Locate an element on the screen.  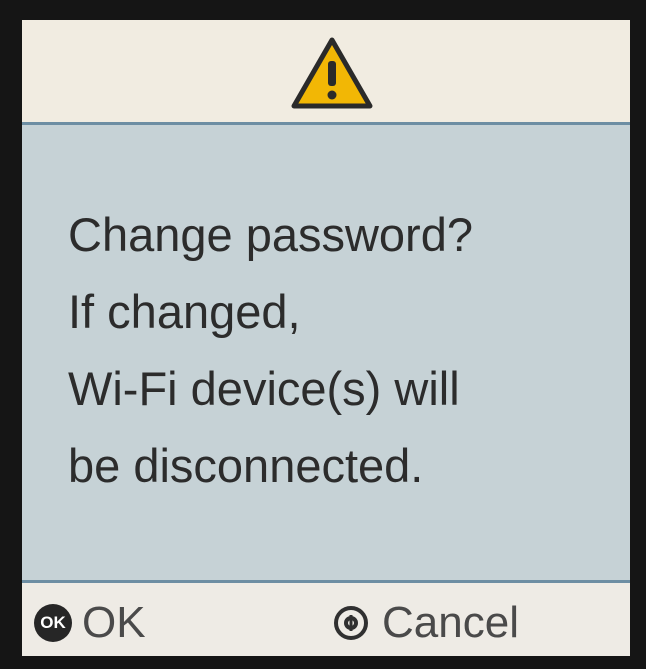
cancel-button: Cancel is located at coordinates (426, 622).